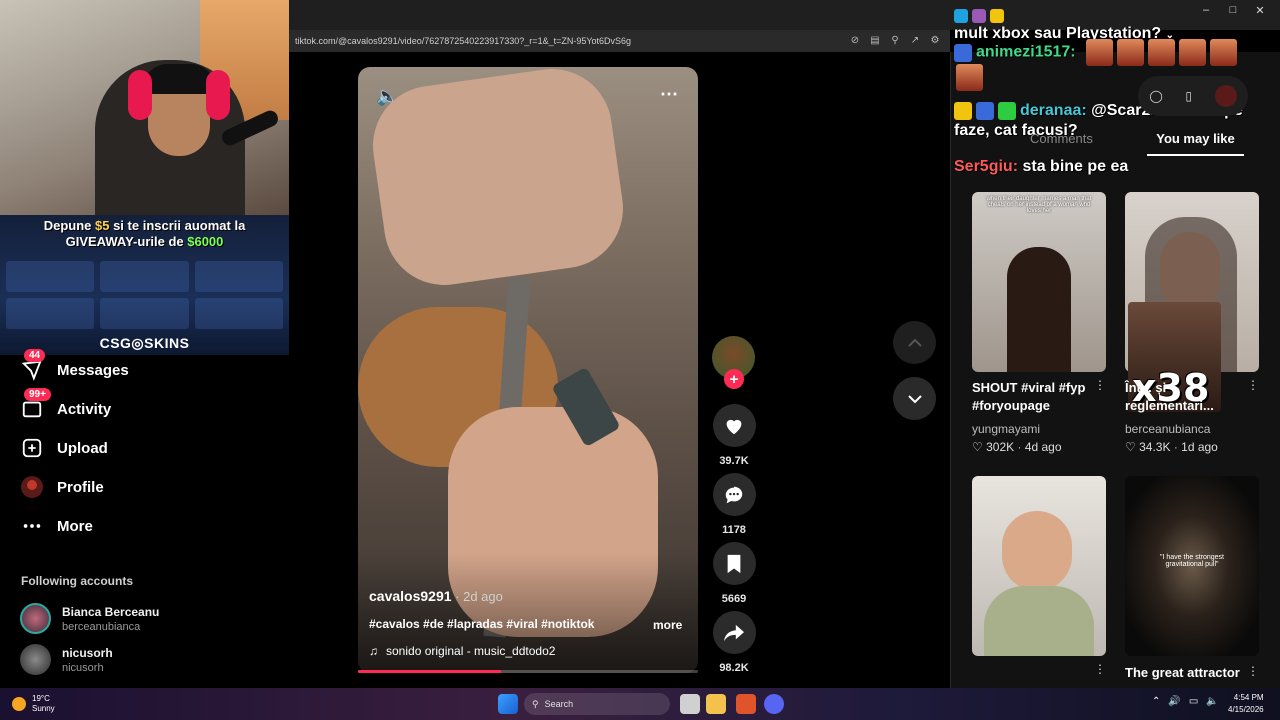 This screenshot has height=720, width=1280. I want to click on speaker-icon: 🔊, so click(1174, 701).